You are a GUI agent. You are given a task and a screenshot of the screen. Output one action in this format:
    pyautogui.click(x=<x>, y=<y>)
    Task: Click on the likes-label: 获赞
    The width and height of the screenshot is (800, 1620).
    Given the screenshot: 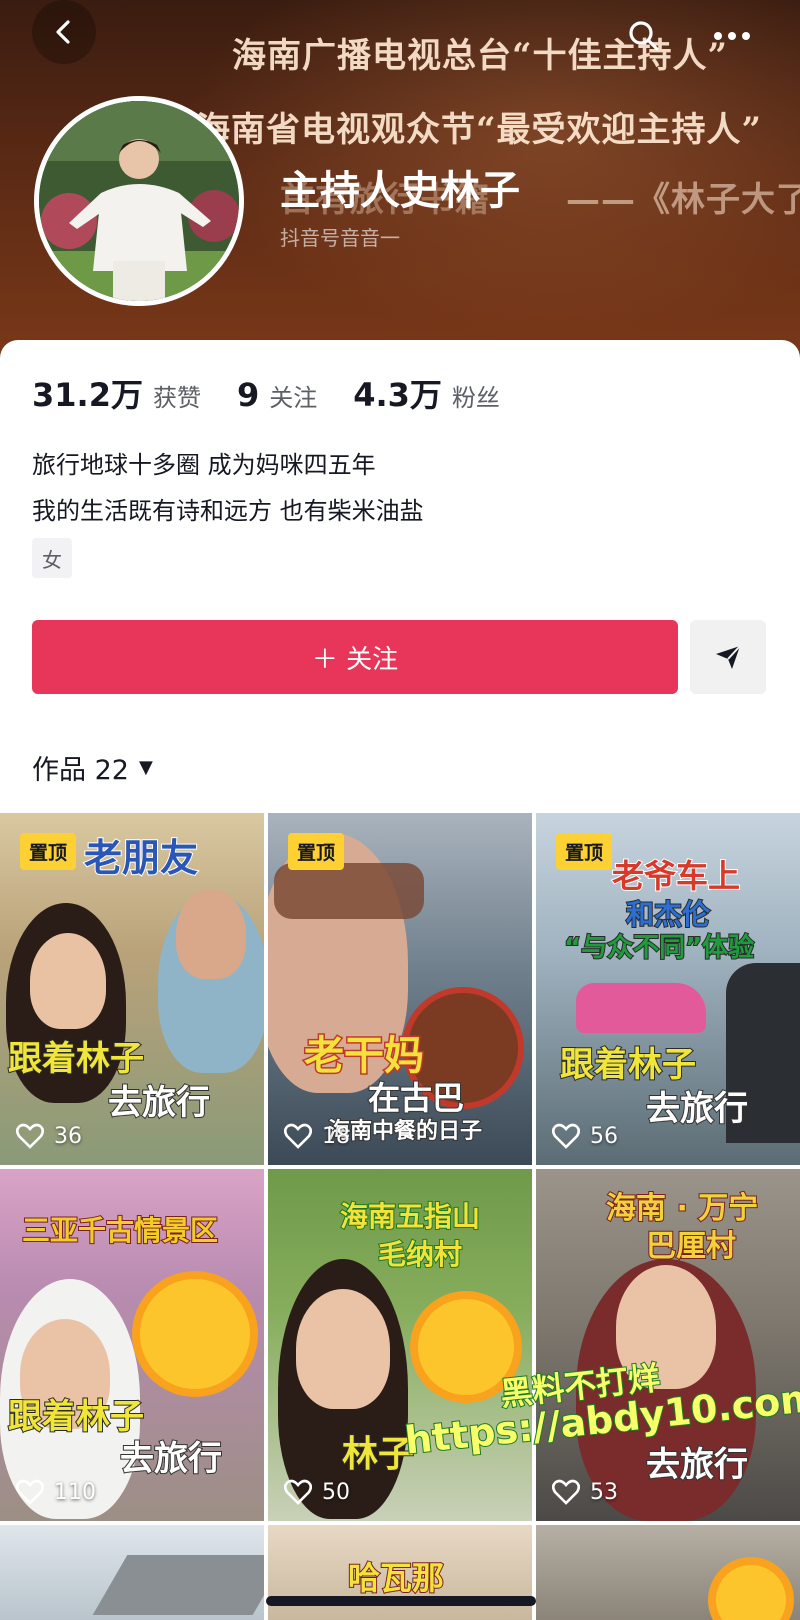 What is the action you would take?
    pyautogui.click(x=176, y=398)
    